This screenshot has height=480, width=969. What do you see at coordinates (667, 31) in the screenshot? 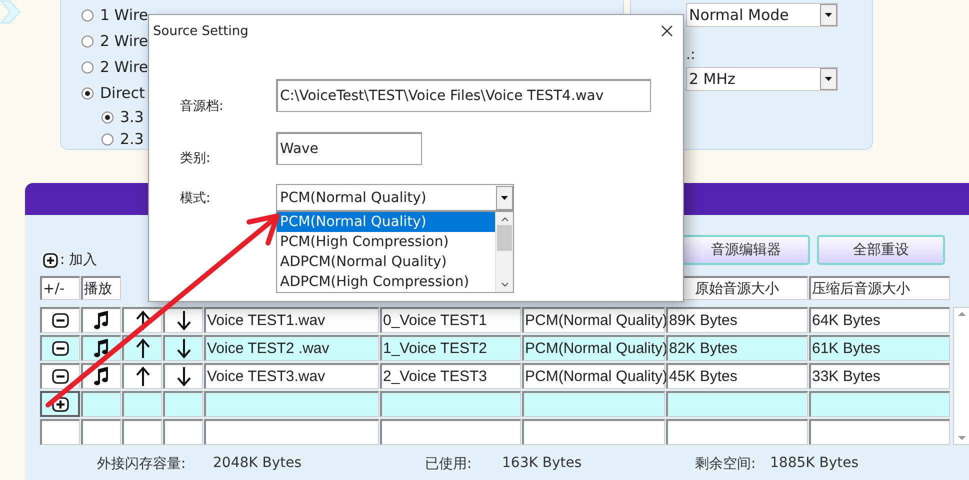
I see `close-icon` at bounding box center [667, 31].